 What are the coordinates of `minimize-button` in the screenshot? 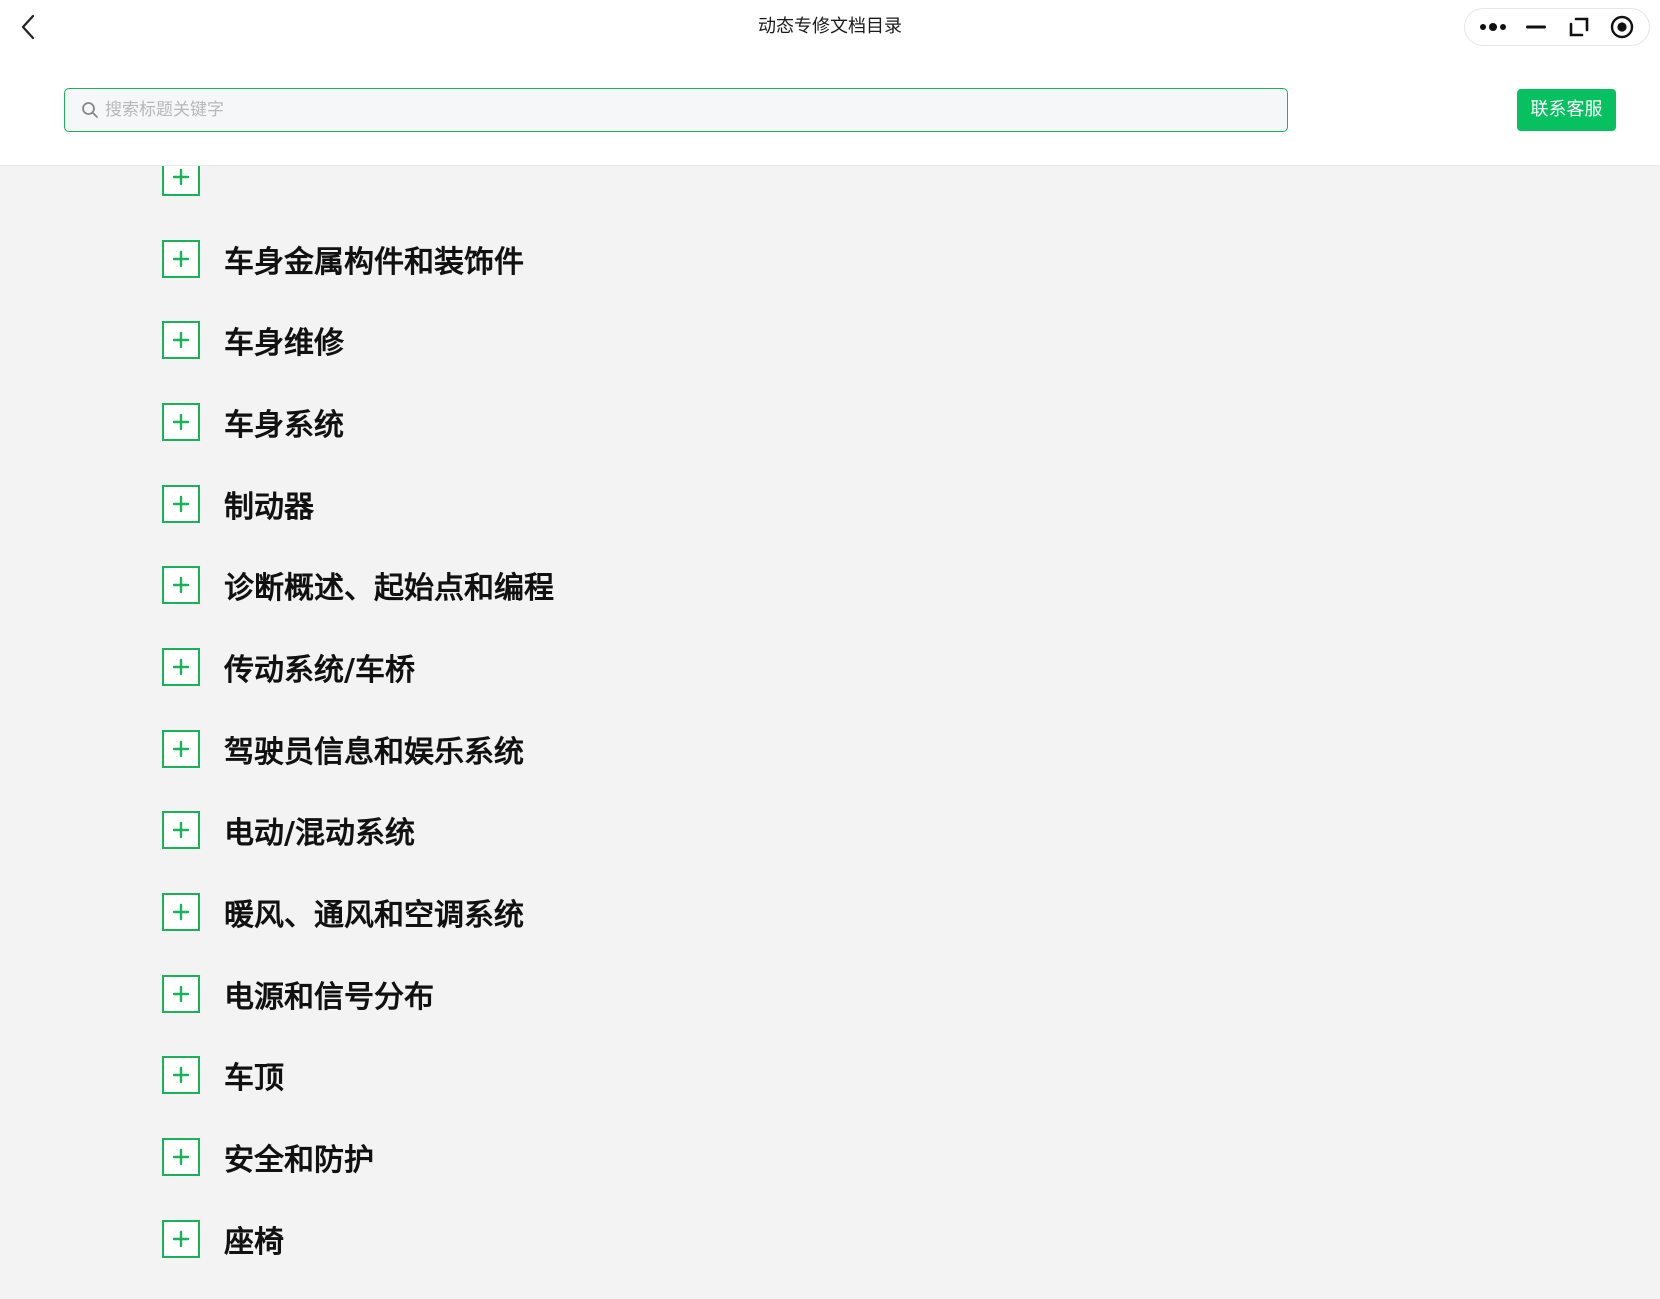 It's located at (1536, 27).